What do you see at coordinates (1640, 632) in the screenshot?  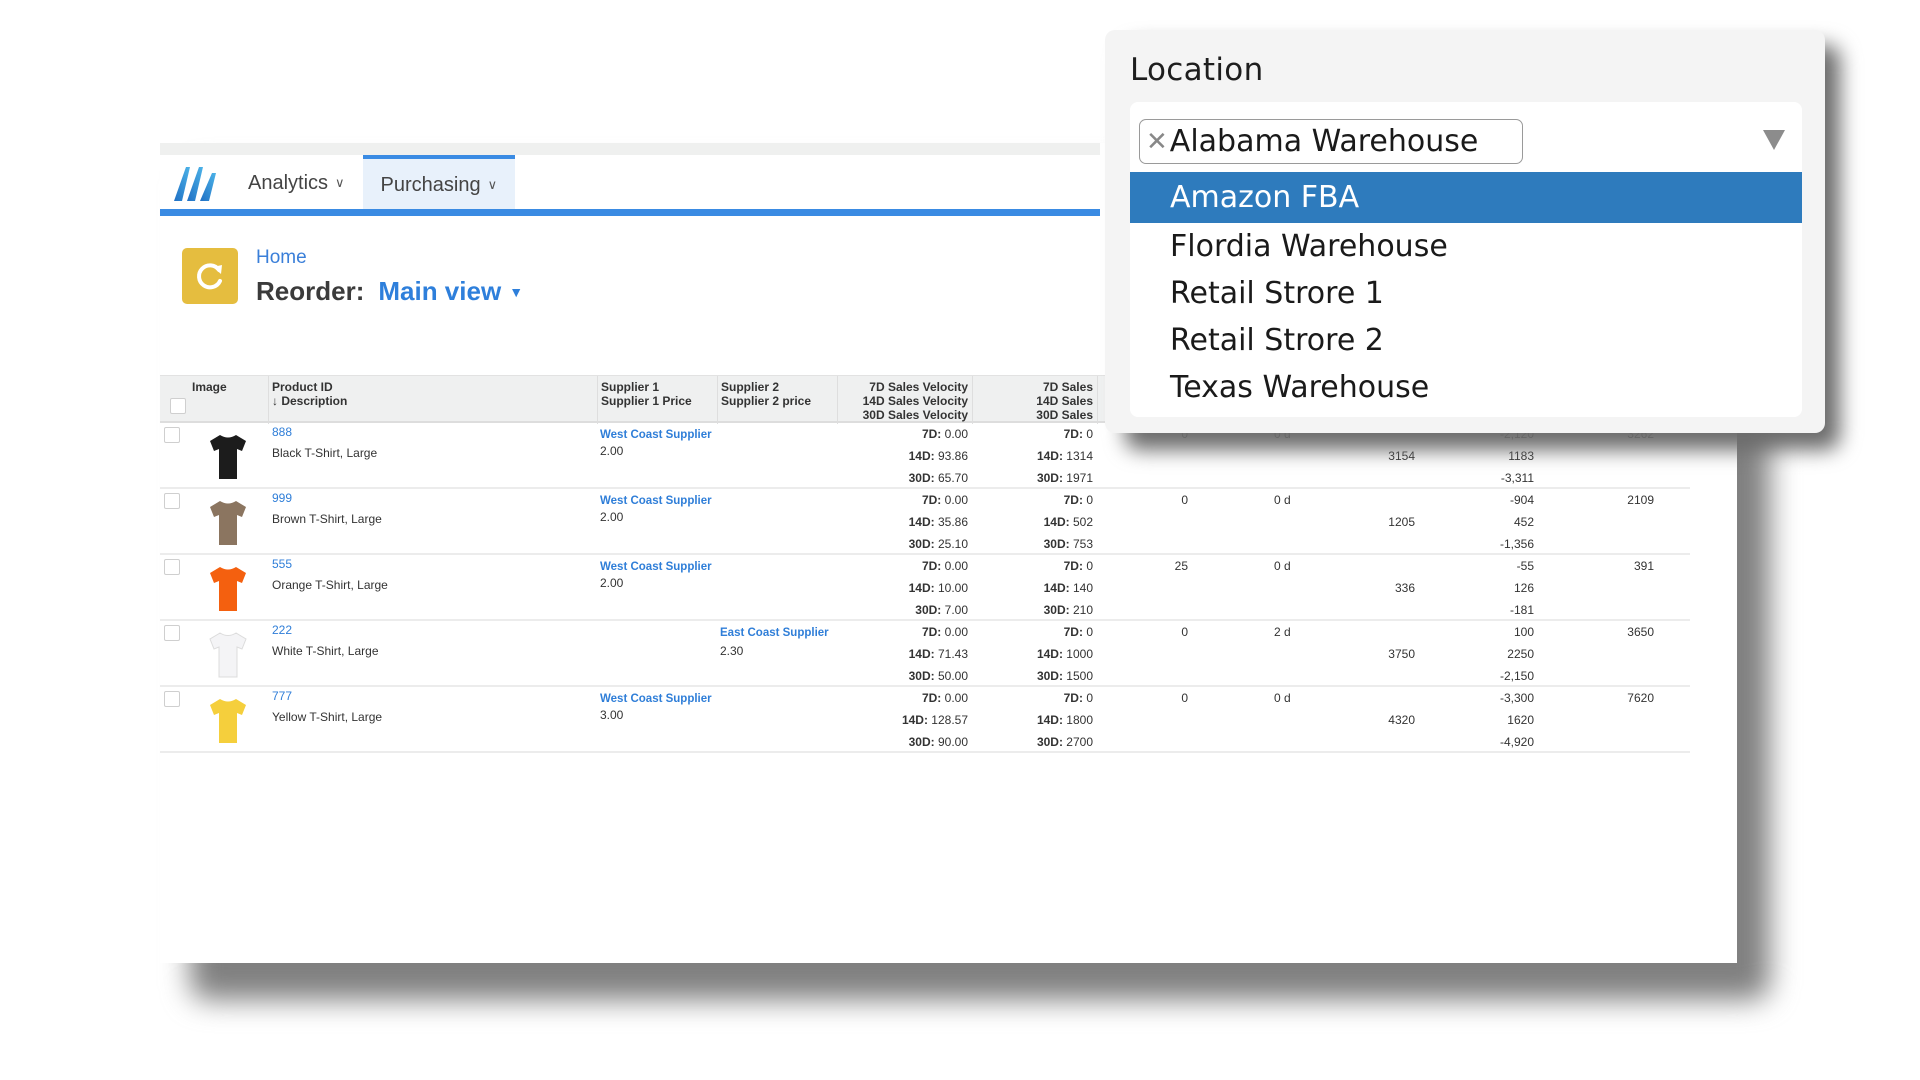 I see `reorder-qty-value: 3650` at bounding box center [1640, 632].